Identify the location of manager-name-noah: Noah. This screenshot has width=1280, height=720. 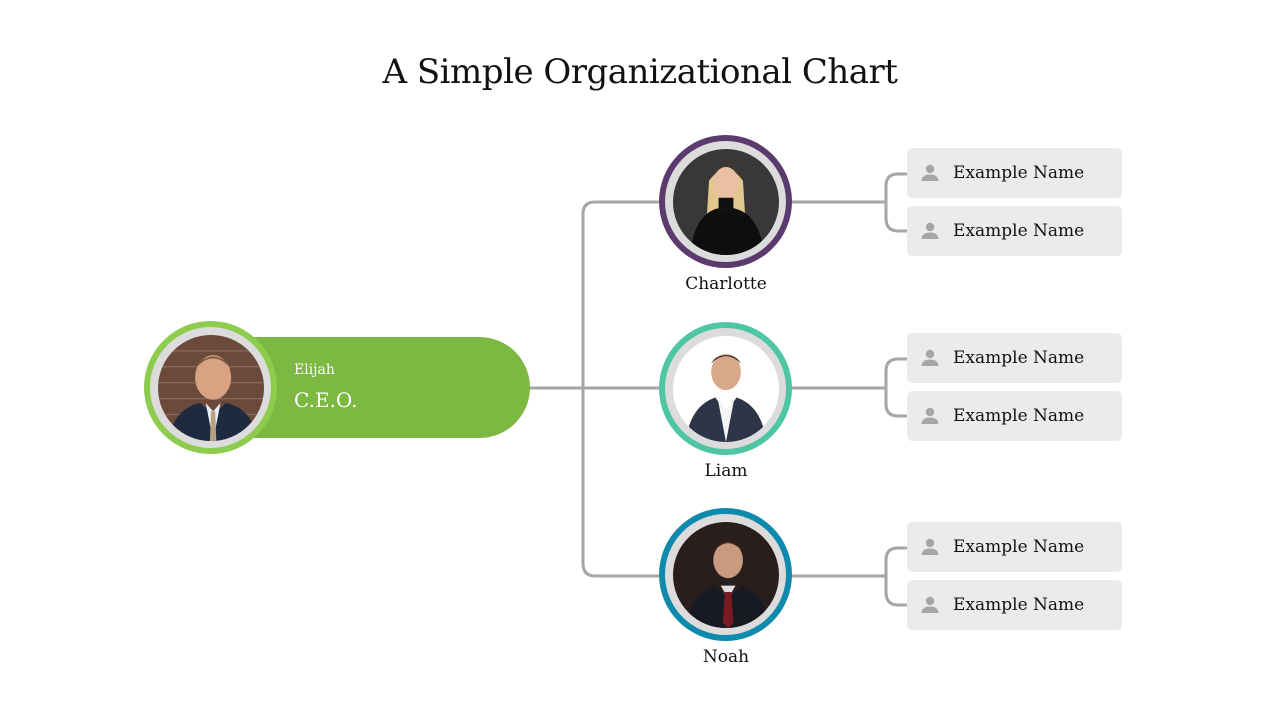
(726, 657).